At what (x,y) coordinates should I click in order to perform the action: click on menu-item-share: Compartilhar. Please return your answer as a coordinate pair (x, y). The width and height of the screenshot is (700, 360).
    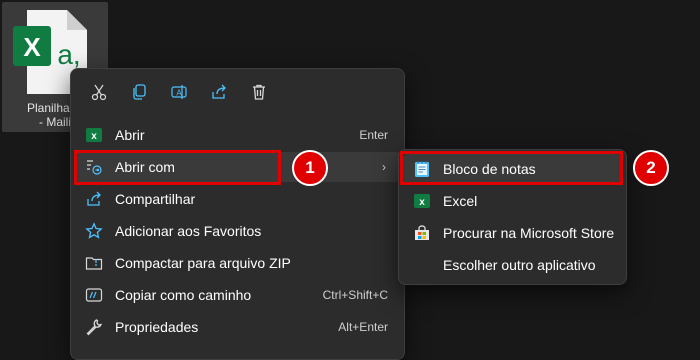
    Looking at the image, I should click on (237, 199).